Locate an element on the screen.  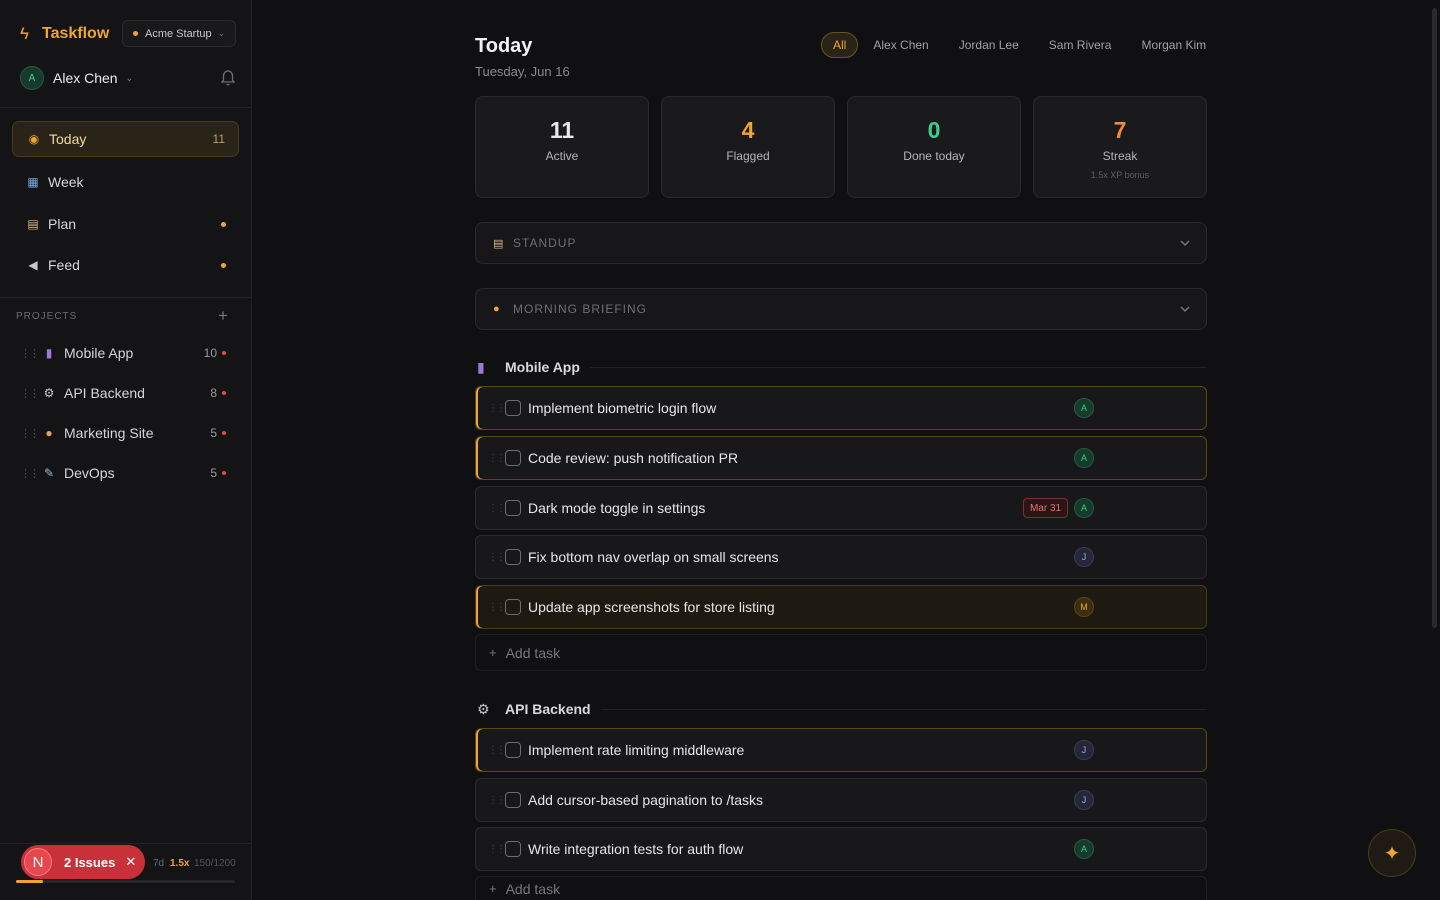
morning-briefing-section: ● MORNING BRIEFING is located at coordinates (841, 309).